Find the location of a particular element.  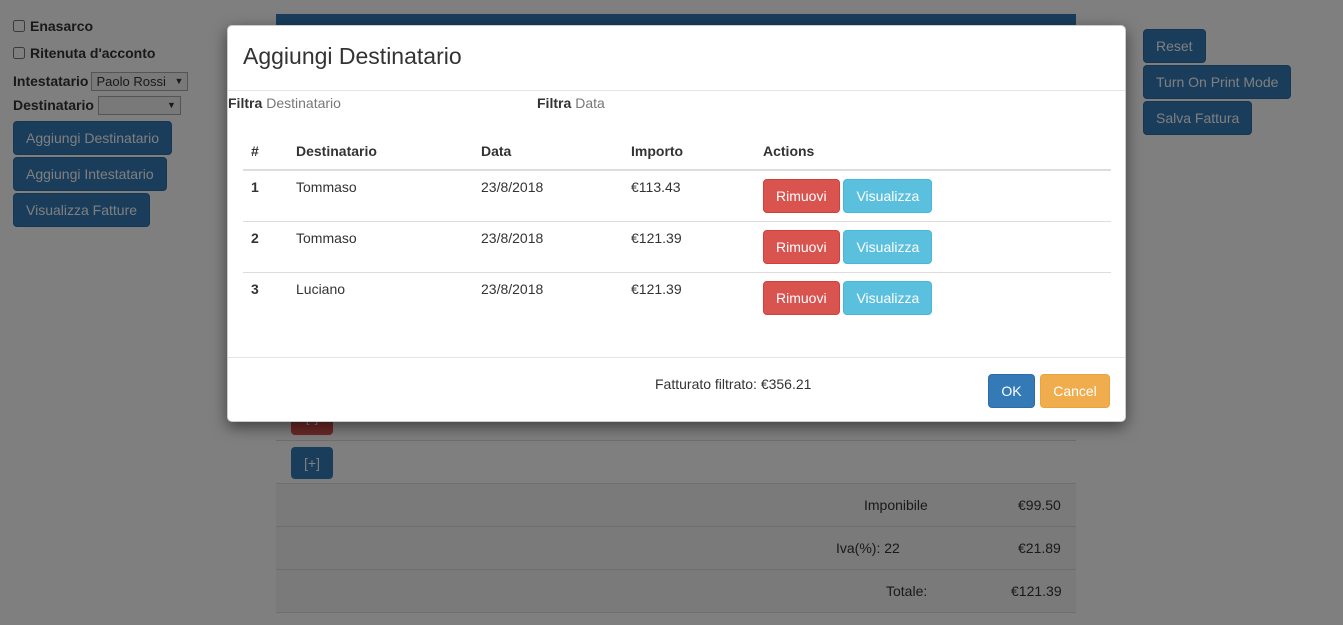

row-number: 1 is located at coordinates (265, 195).